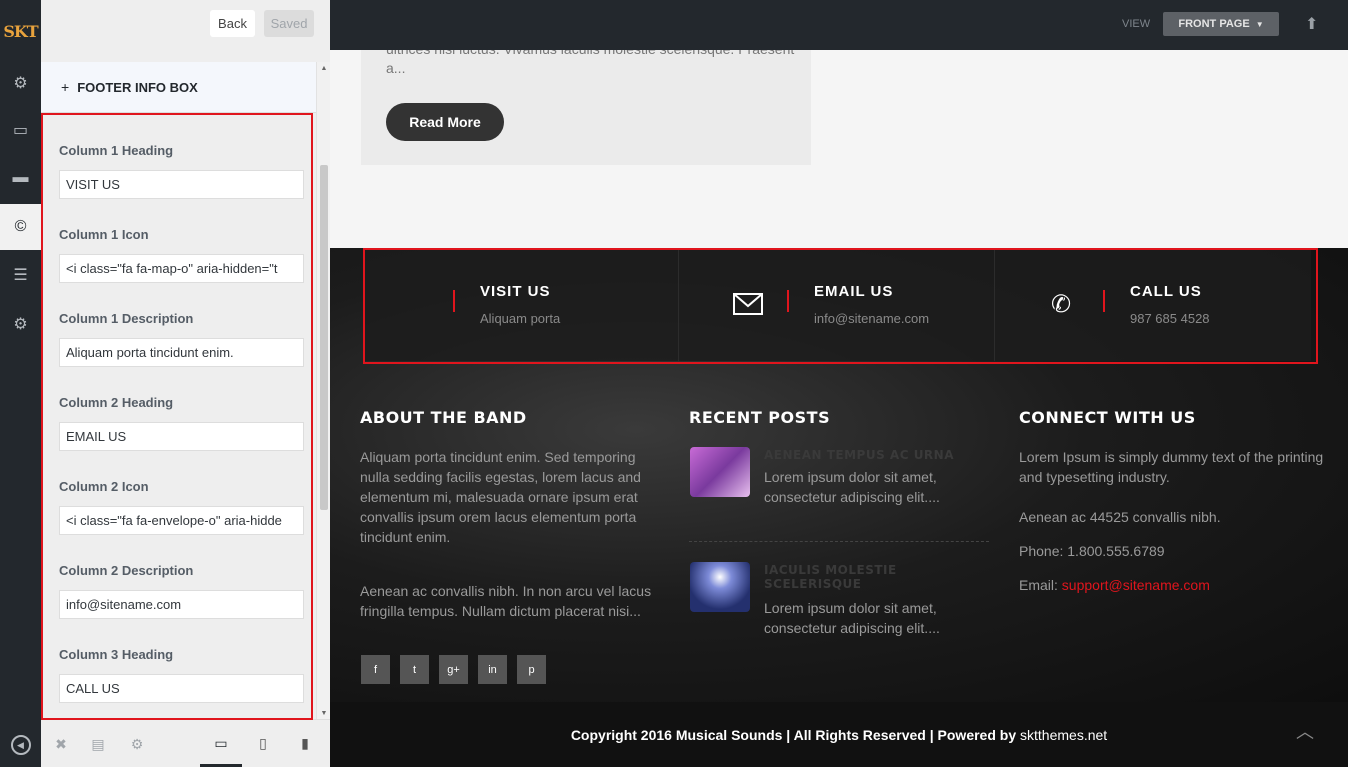  I want to click on view-select: FRONT PAGE ▼, so click(1221, 24).